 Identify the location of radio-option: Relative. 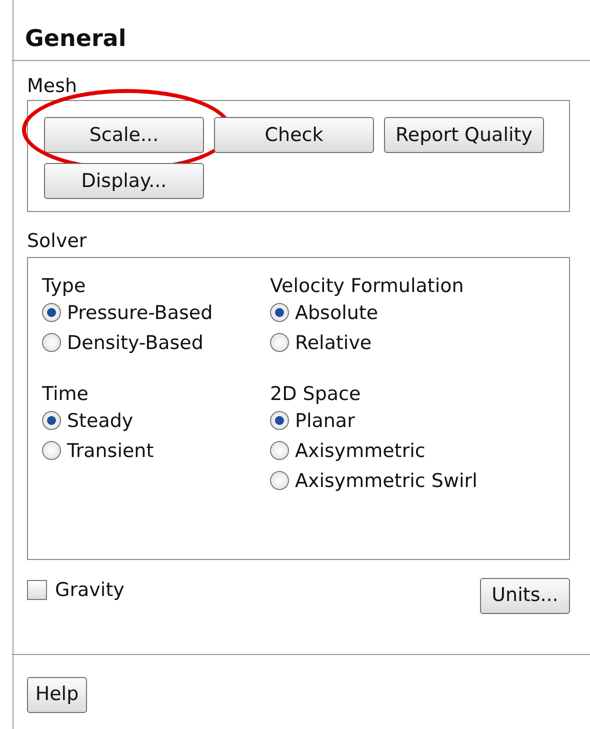
(321, 343).